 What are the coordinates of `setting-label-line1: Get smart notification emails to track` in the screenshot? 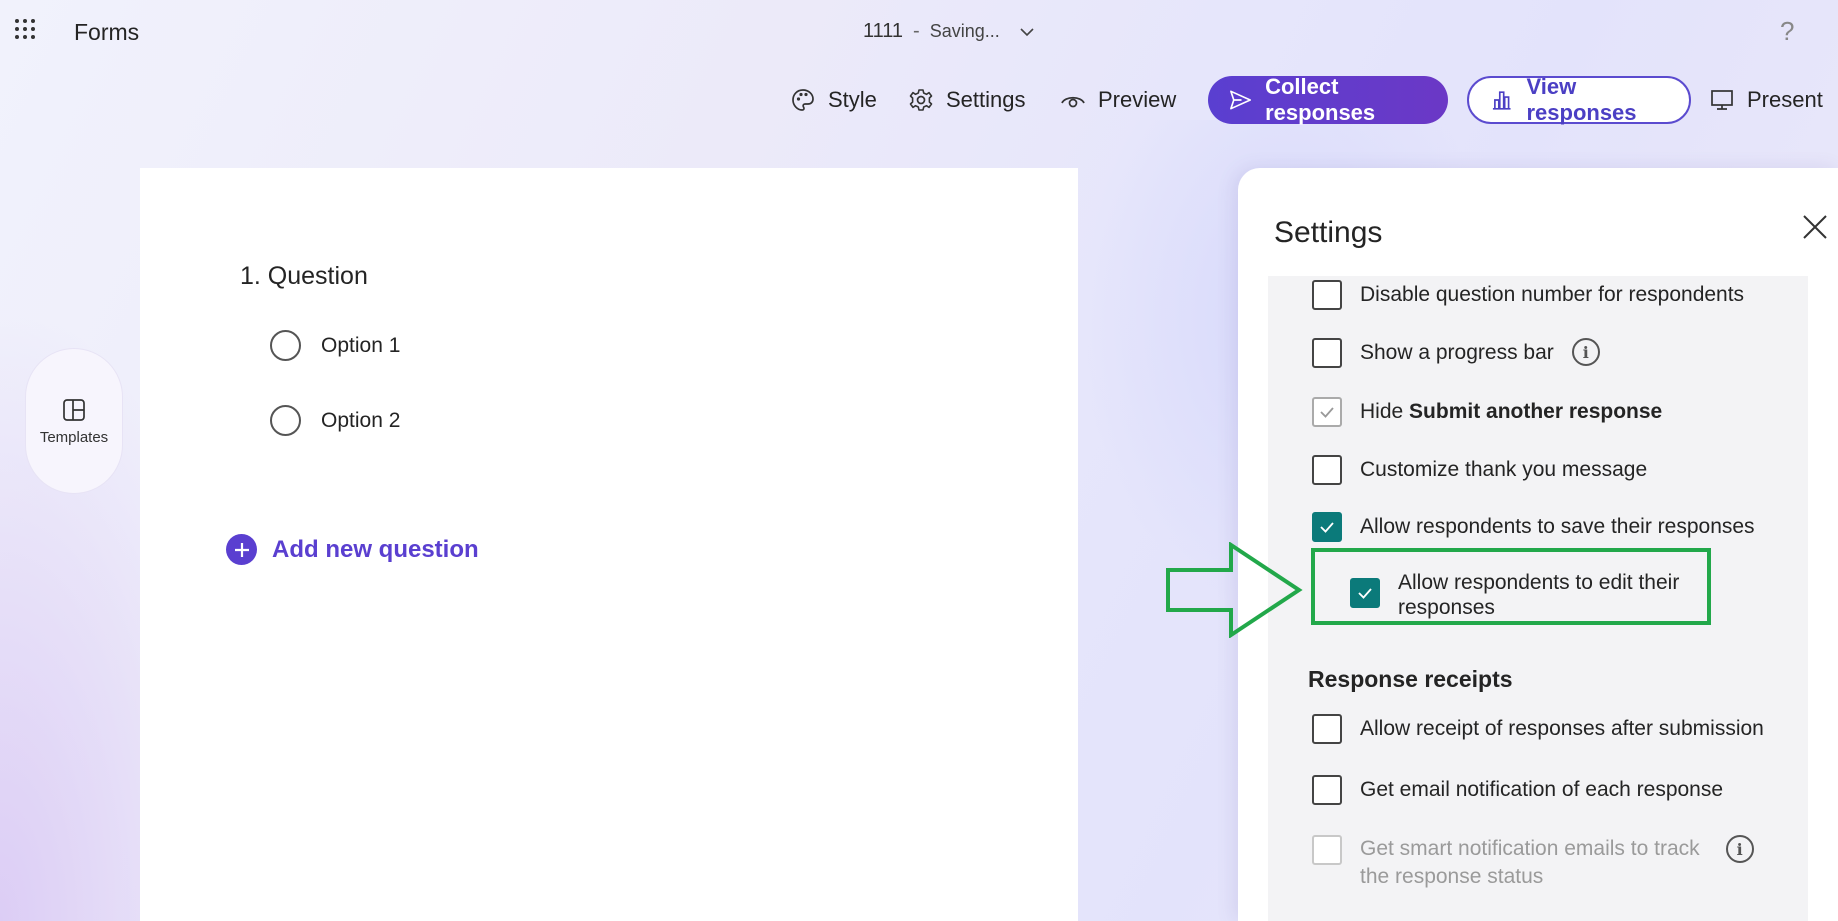 It's located at (1530, 848).